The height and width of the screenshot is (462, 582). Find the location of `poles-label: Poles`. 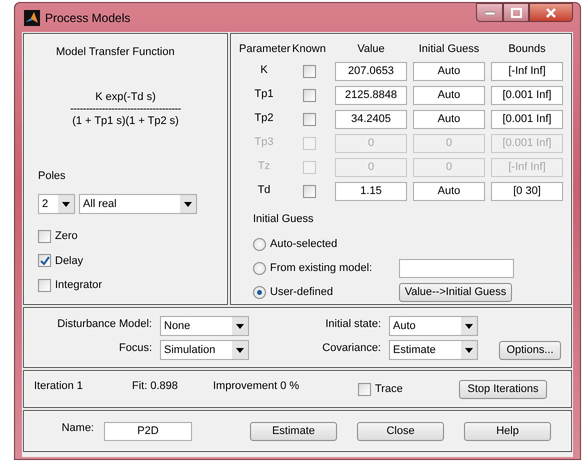

poles-label: Poles is located at coordinates (52, 176).